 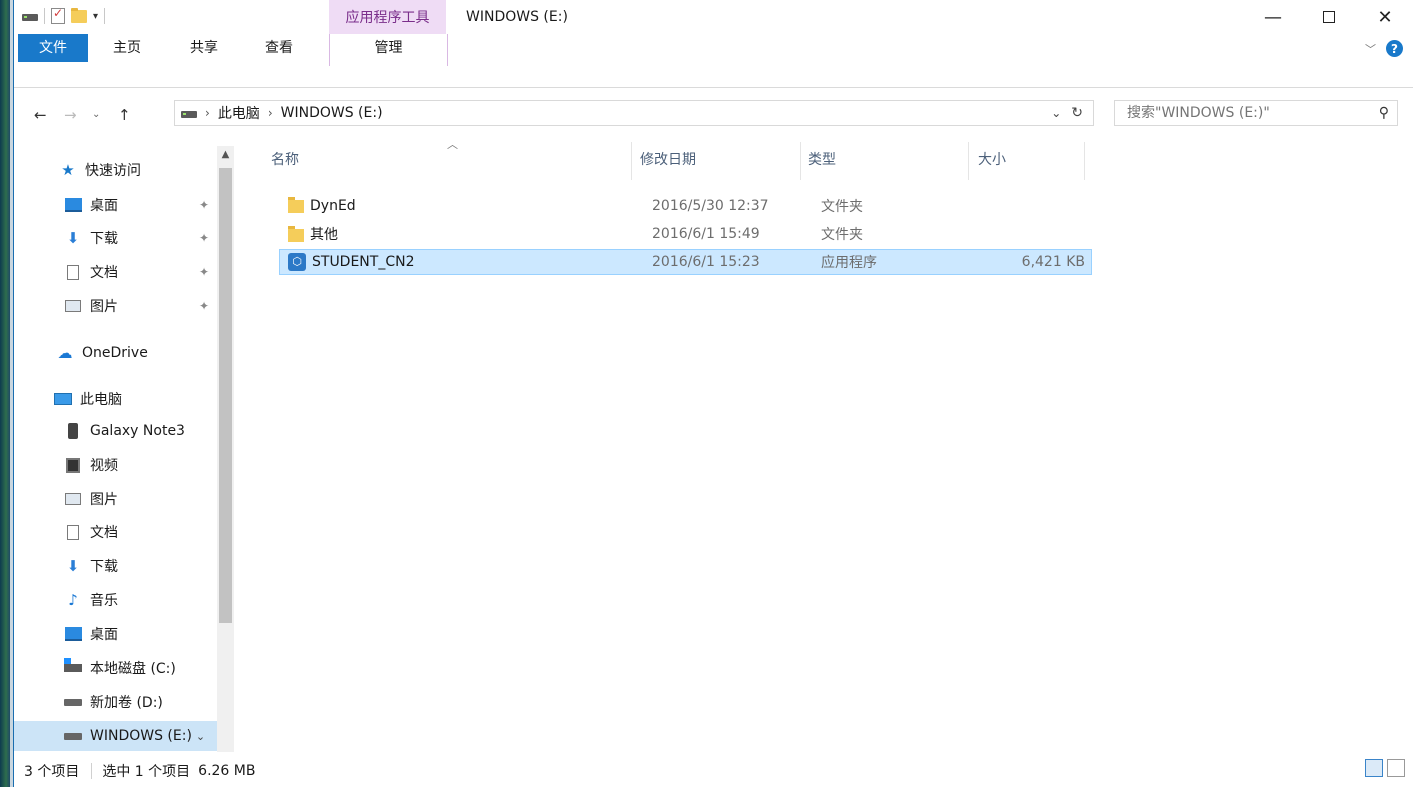 What do you see at coordinates (1242, 113) in the screenshot?
I see `search-input` at bounding box center [1242, 113].